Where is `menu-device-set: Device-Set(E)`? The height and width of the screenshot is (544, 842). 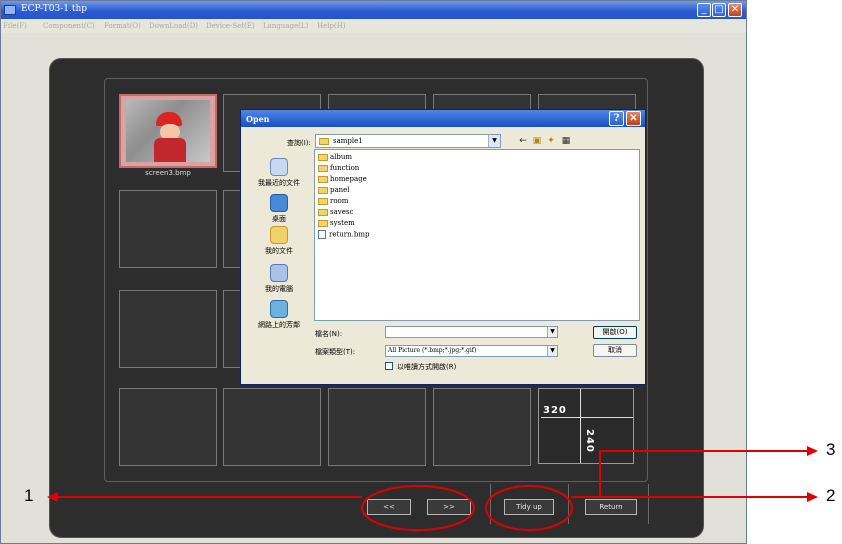
menu-device-set: Device-Set(E) is located at coordinates (230, 26).